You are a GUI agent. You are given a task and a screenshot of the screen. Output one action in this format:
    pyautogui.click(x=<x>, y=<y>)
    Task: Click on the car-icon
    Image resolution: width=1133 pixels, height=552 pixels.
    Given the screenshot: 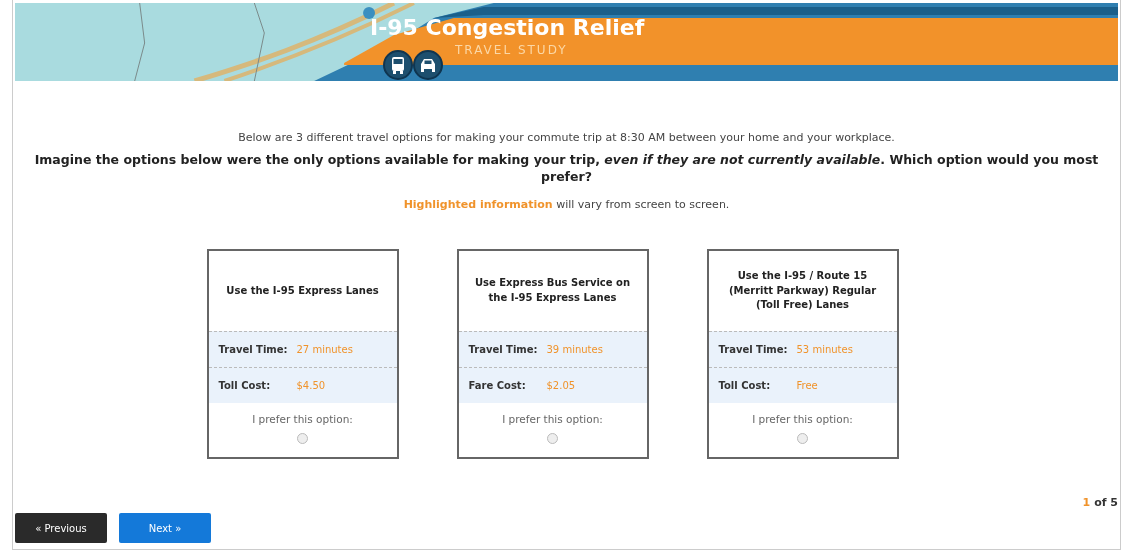 What is the action you would take?
    pyautogui.click(x=428, y=65)
    